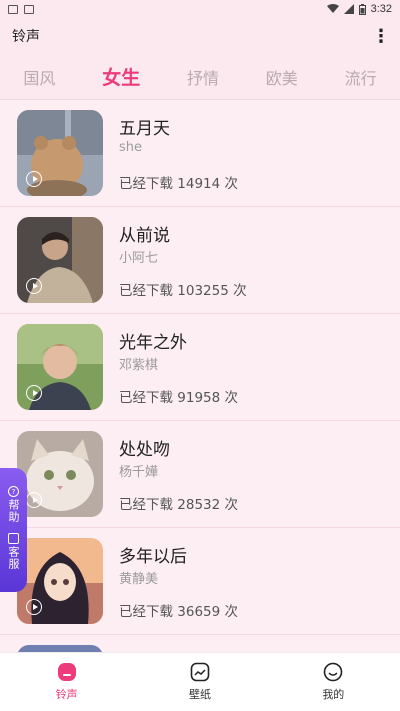 The width and height of the screenshot is (400, 711). What do you see at coordinates (131, 147) in the screenshot?
I see `song-artist: she` at bounding box center [131, 147].